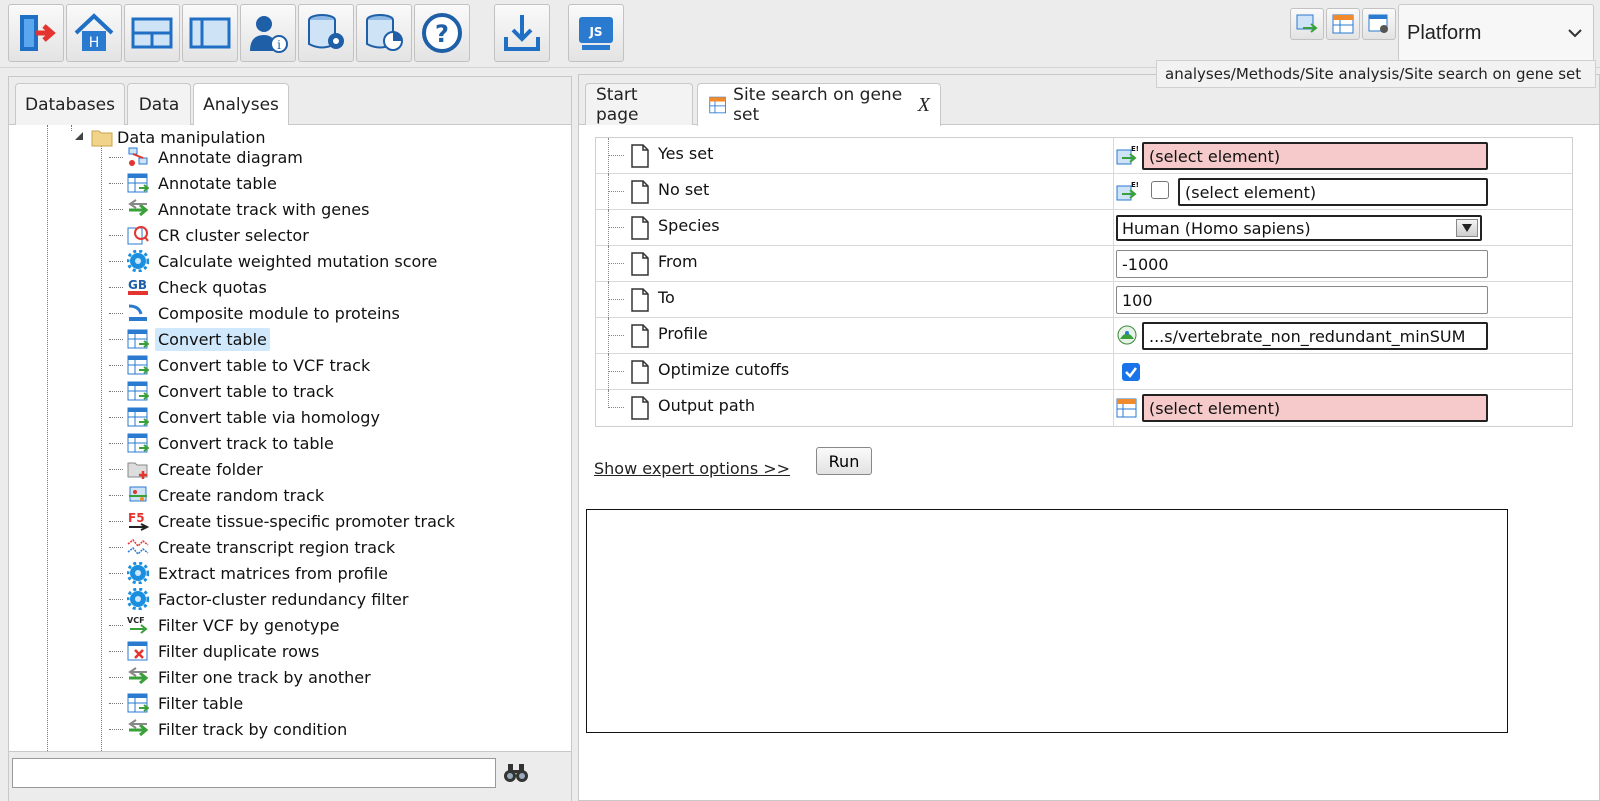 The width and height of the screenshot is (1600, 801). I want to click on tree-item: Create transcript region track, so click(253, 547).